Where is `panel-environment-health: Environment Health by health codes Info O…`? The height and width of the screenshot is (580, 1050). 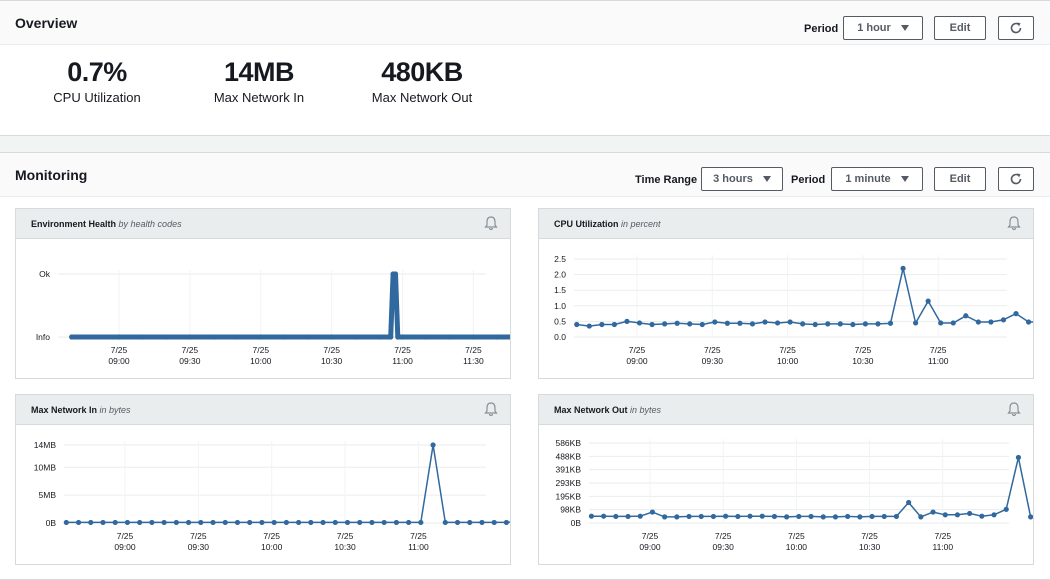
panel-environment-health: Environment Health by health codes Info O… is located at coordinates (263, 293).